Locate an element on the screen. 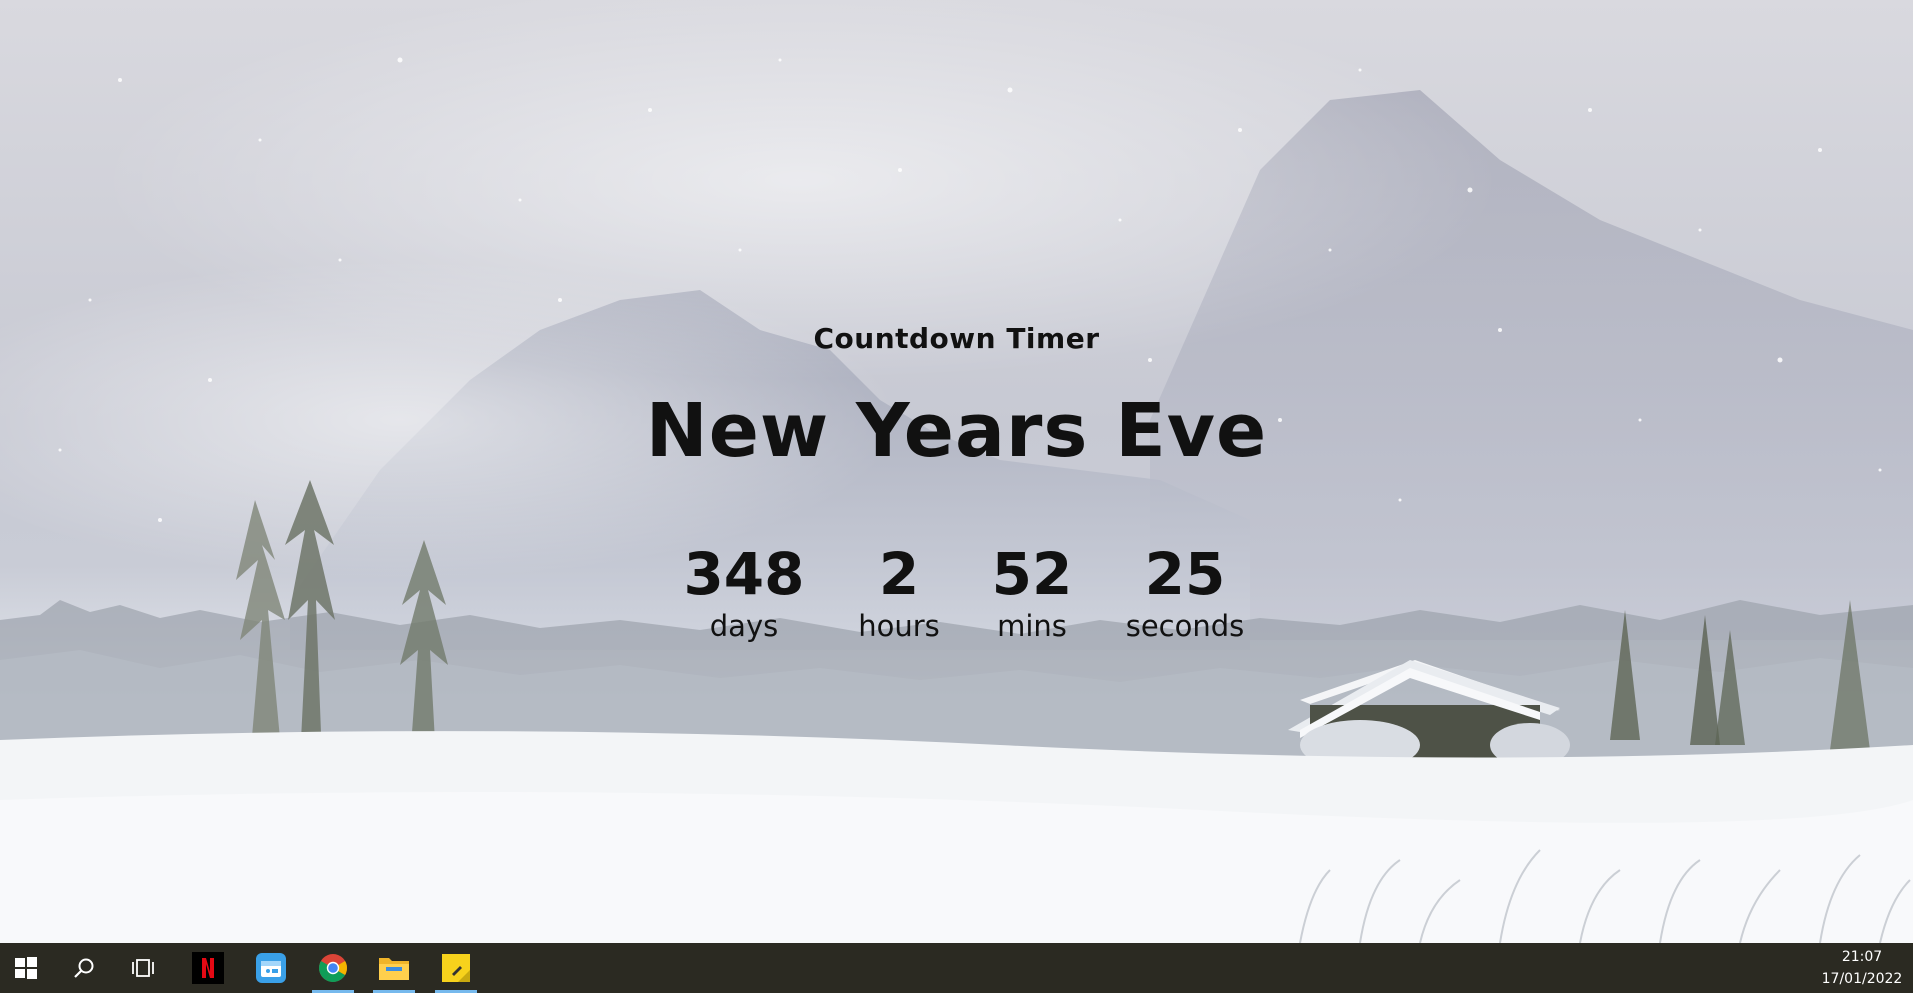 The width and height of the screenshot is (1913, 993). seconds-counter: 25 seconds is located at coordinates (1185, 592).